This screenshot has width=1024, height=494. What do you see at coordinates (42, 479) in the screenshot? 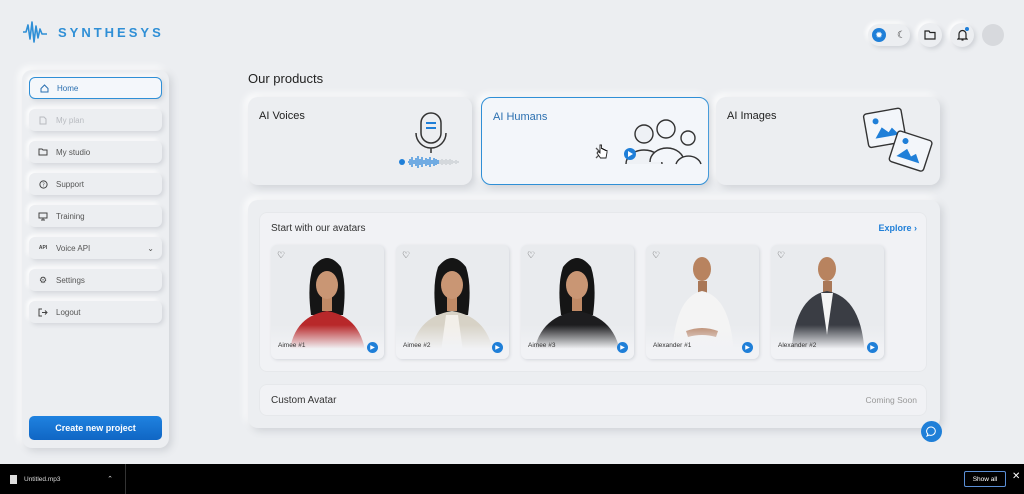
I see `download-file-name: Untitled.mp3` at bounding box center [42, 479].